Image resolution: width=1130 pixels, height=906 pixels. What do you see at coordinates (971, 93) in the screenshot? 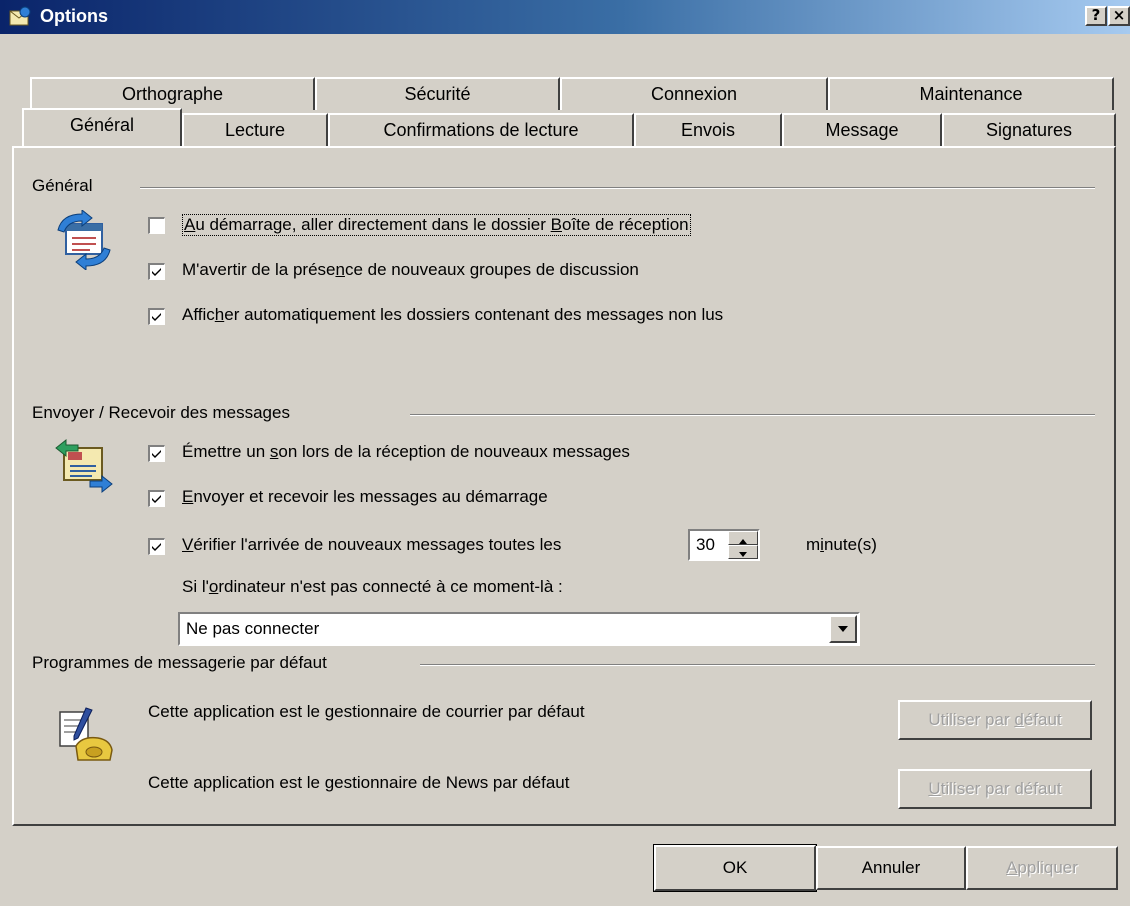
I see `tab-maintenance: Maintenance` at bounding box center [971, 93].